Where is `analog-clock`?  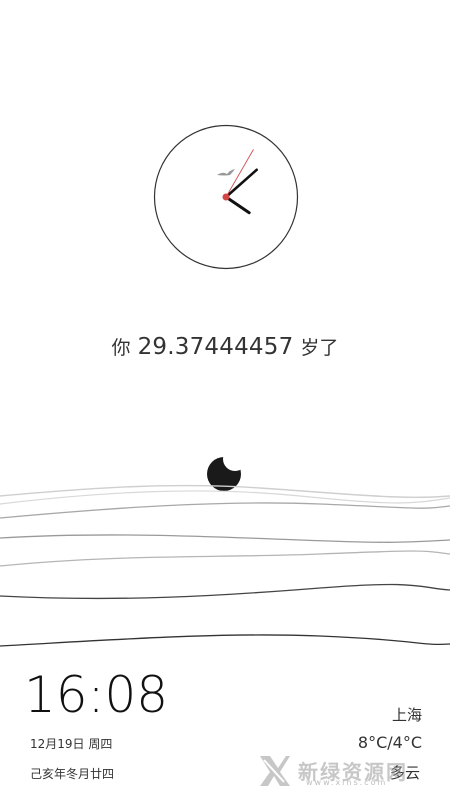 analog-clock is located at coordinates (226, 197).